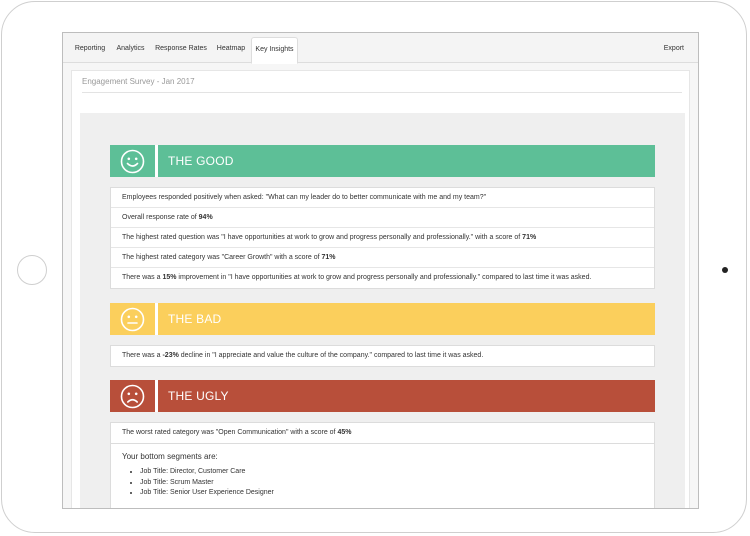  Describe the element at coordinates (138, 81) in the screenshot. I see `page-title: Engagement Survey - Jan 2017` at that location.